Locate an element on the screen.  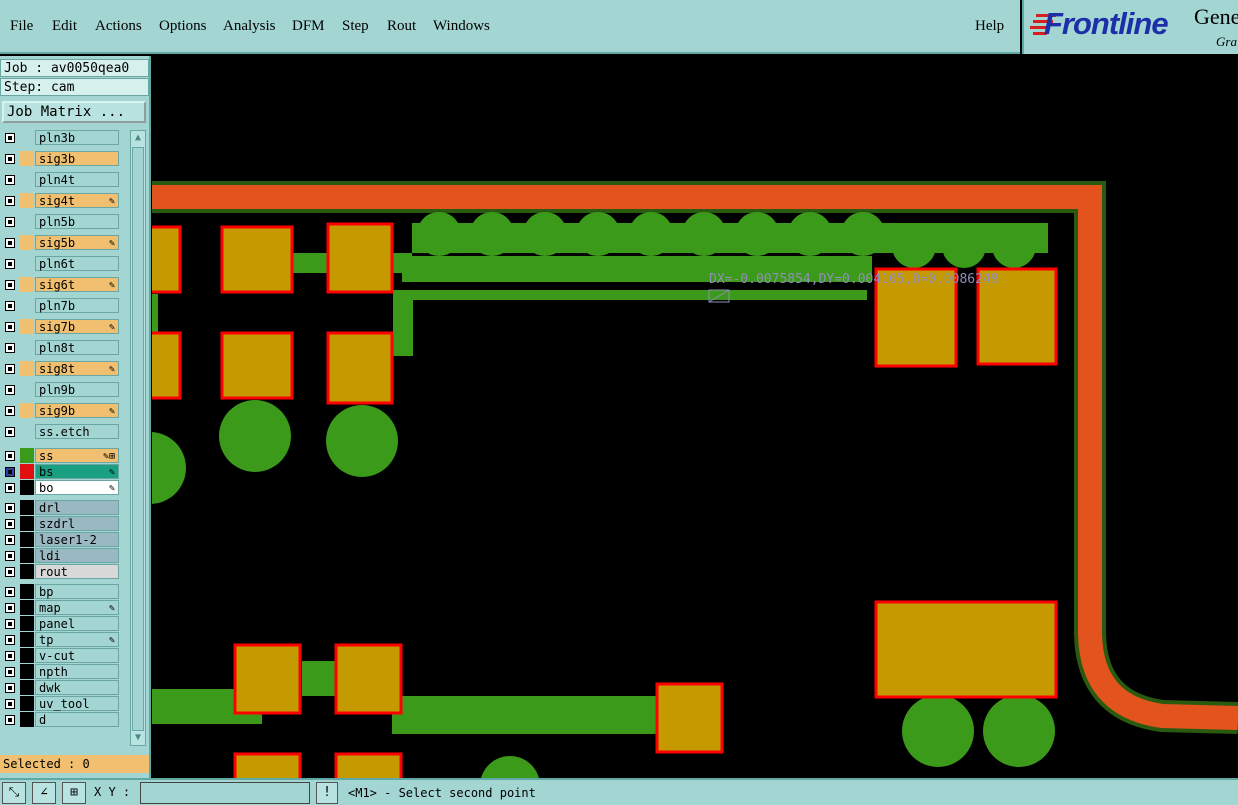
menu-rout: Rout is located at coordinates (401, 26).